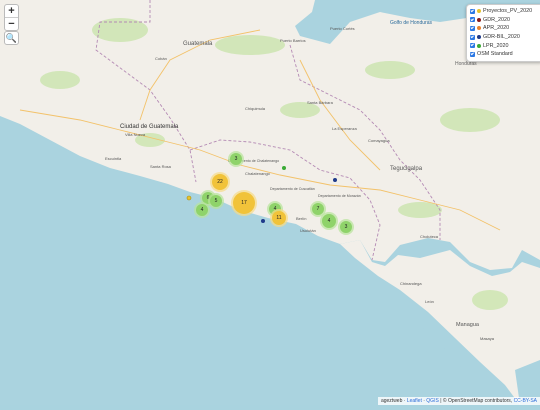 The width and height of the screenshot is (540, 410). I want to click on city-chiquimula: Chiquimula, so click(255, 108).